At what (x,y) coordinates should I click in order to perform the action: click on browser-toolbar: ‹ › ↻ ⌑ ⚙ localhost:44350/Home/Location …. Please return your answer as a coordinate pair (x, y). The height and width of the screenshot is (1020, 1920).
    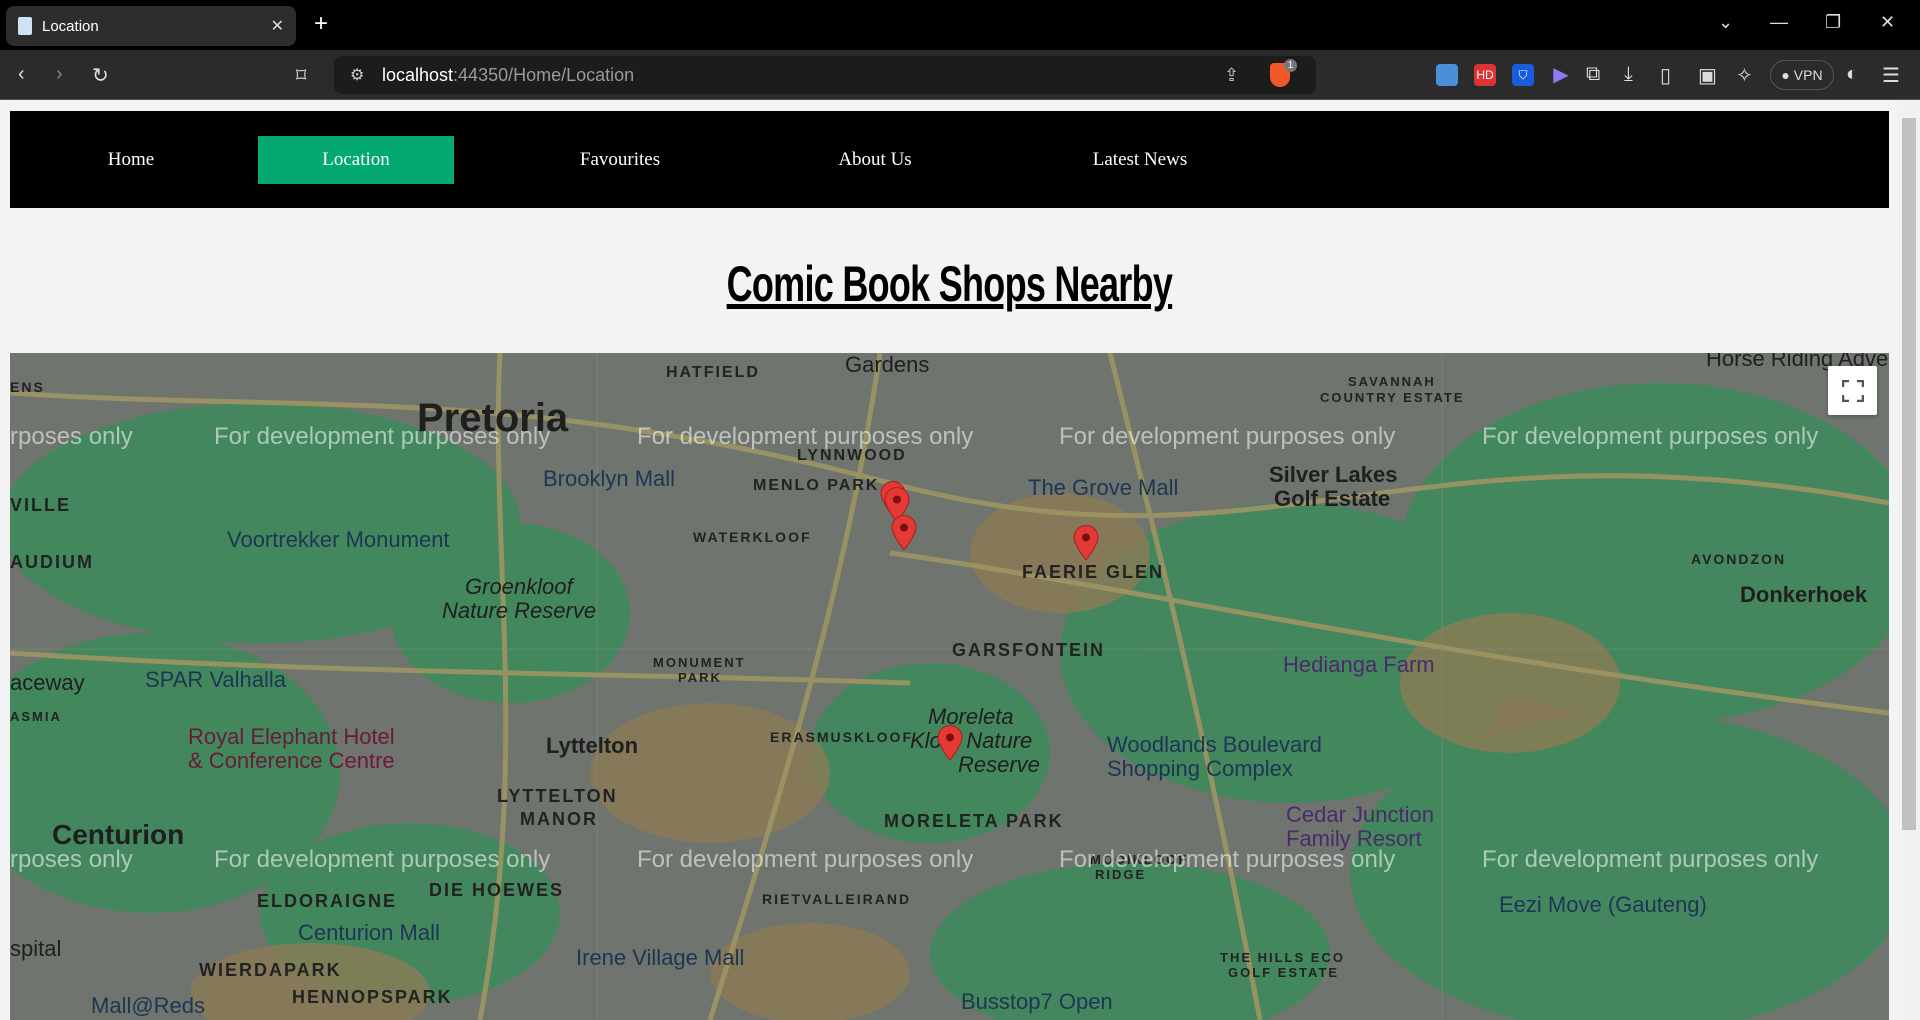
    Looking at the image, I should click on (960, 75).